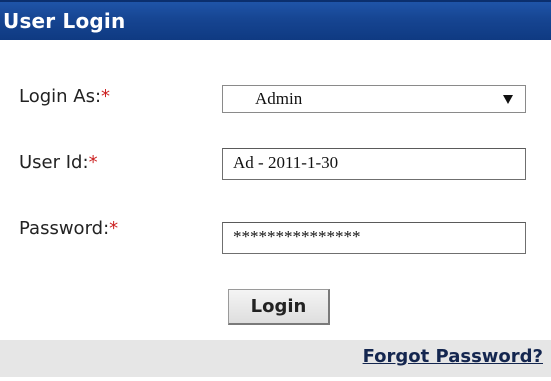  What do you see at coordinates (64, 21) in the screenshot?
I see `panel-title: User Login` at bounding box center [64, 21].